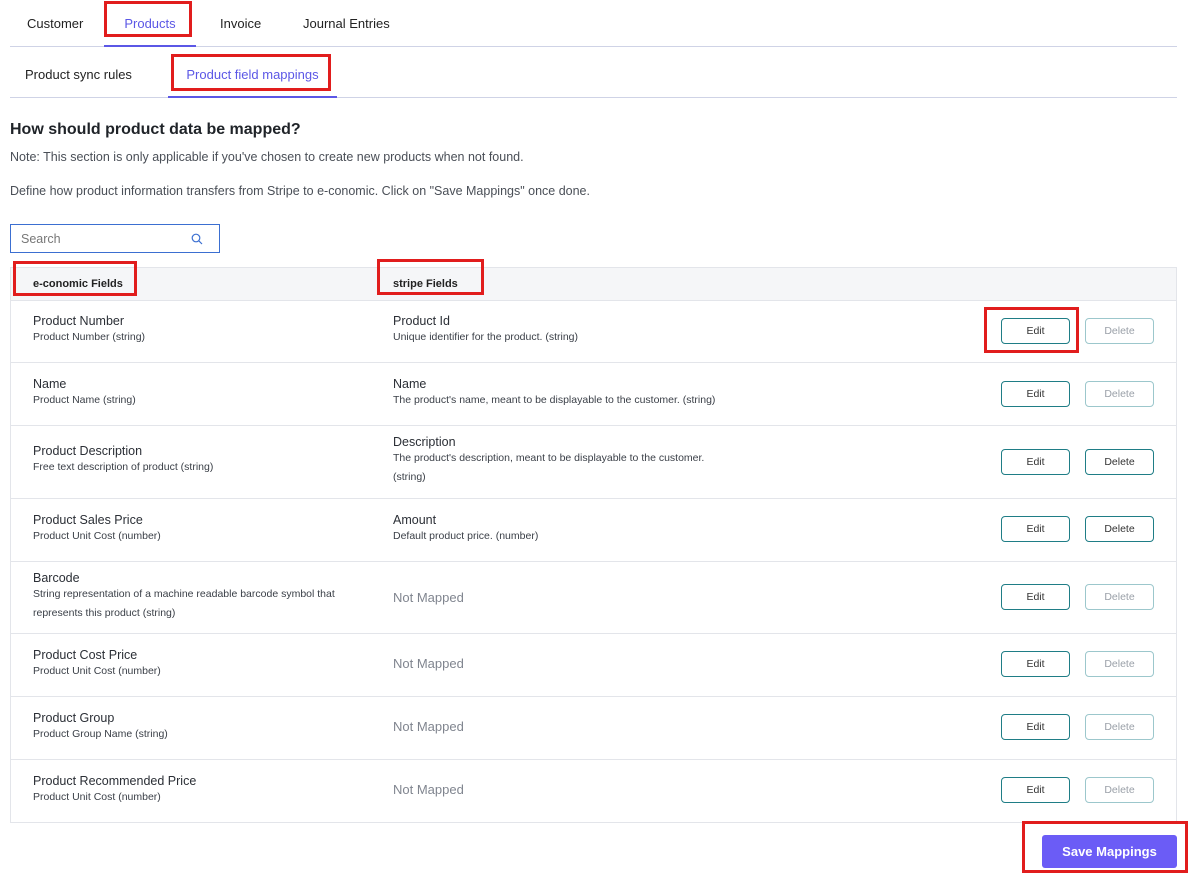 The width and height of the screenshot is (1194, 874). What do you see at coordinates (115, 781) in the screenshot?
I see `economic-field-name: Product Recommended Price` at bounding box center [115, 781].